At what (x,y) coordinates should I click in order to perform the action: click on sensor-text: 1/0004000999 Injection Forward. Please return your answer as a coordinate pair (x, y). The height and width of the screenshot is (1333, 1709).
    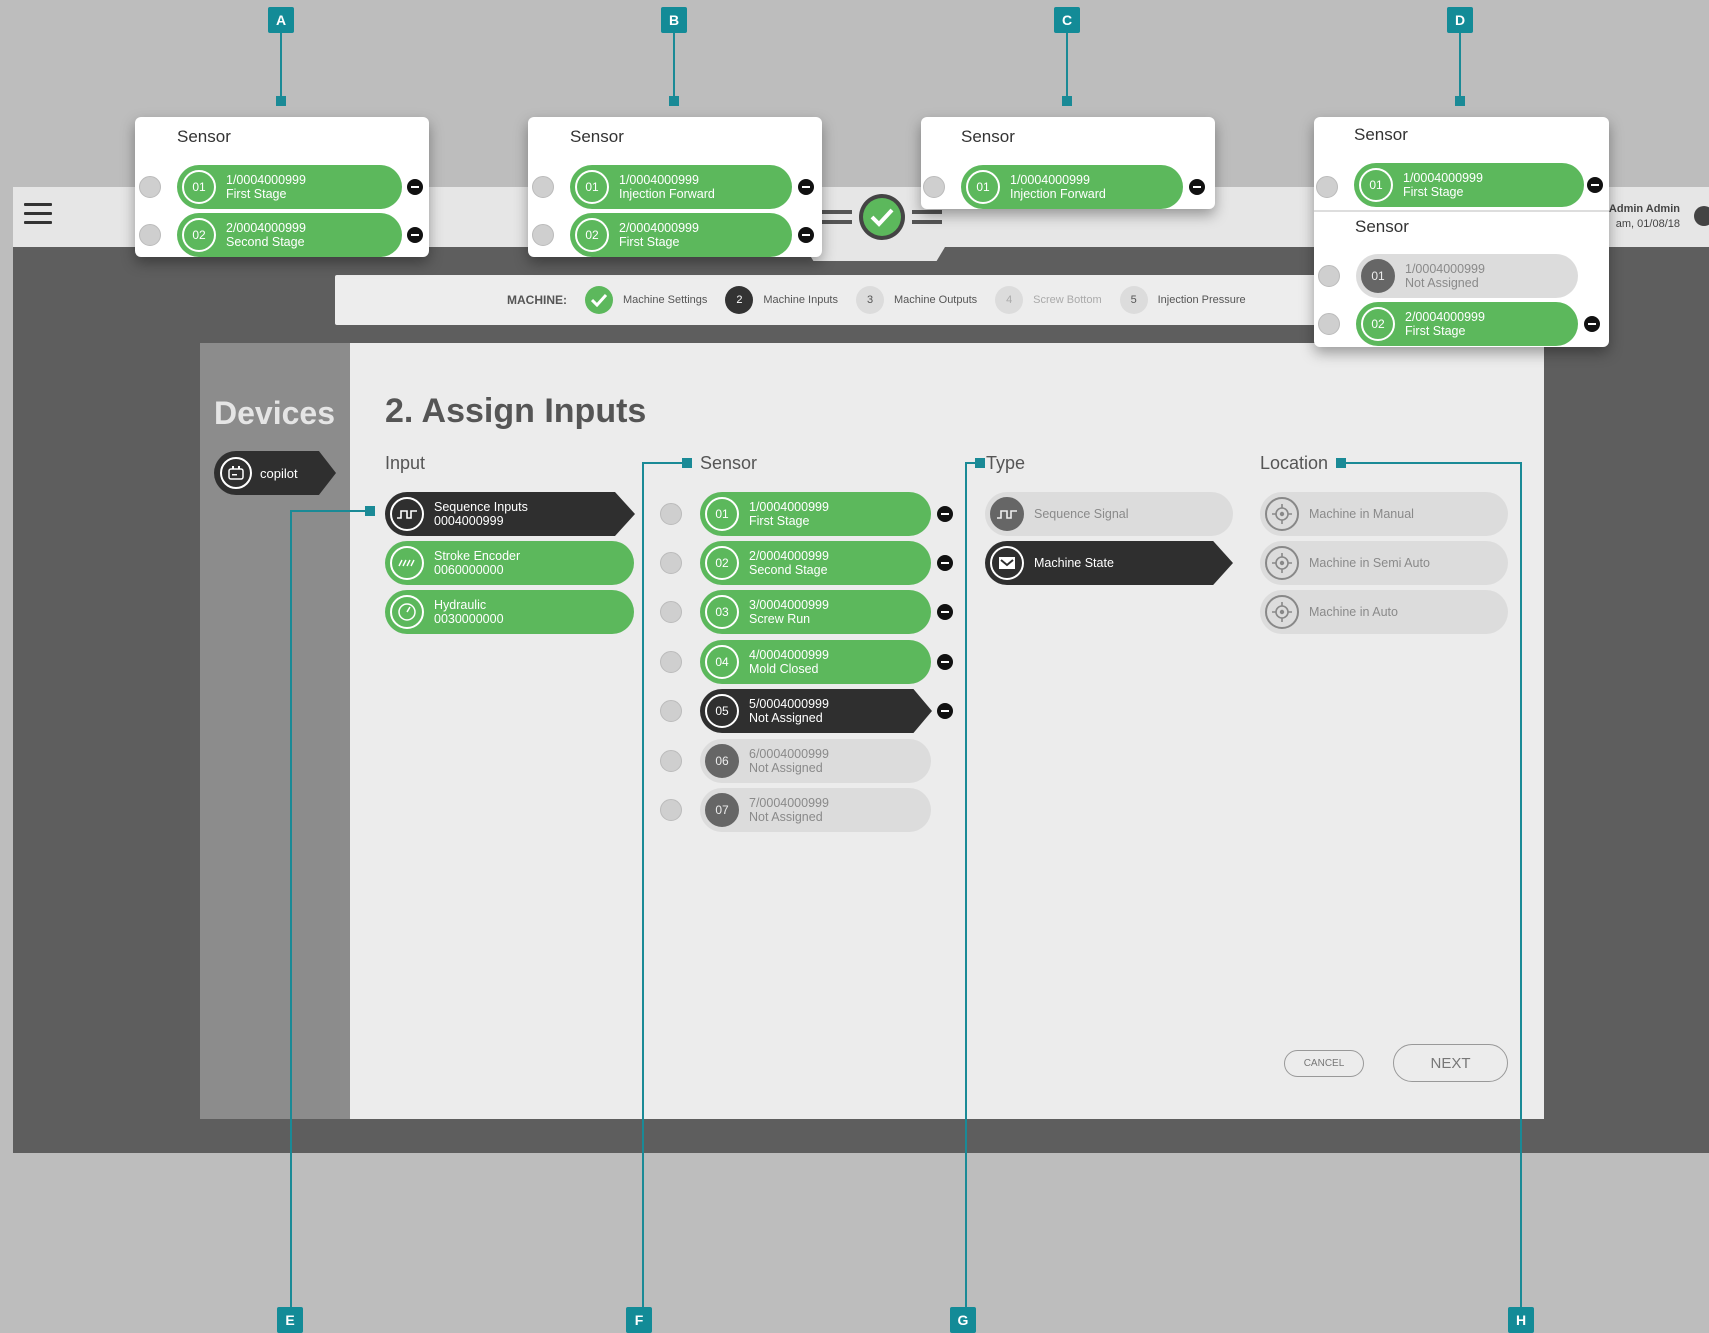
    Looking at the image, I should click on (667, 187).